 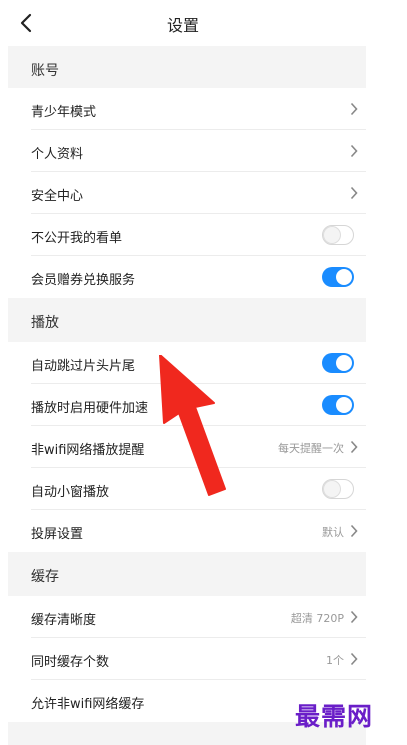 What do you see at coordinates (187, 68) in the screenshot?
I see `section-header-account: 账号` at bounding box center [187, 68].